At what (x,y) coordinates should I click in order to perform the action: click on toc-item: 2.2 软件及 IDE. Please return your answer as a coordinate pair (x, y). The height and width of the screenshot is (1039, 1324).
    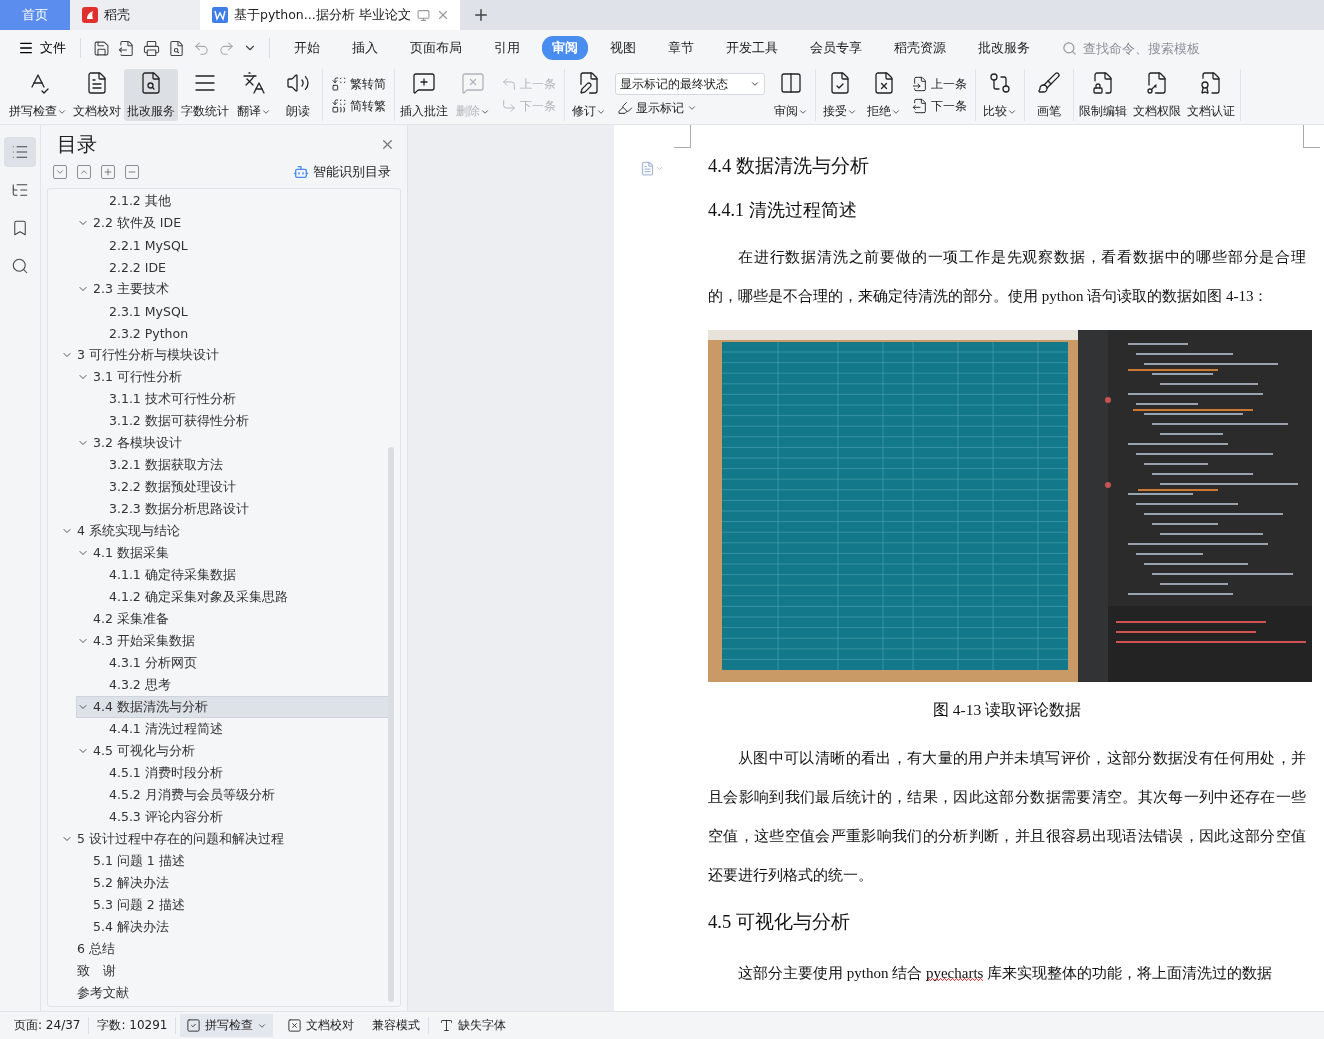
    Looking at the image, I should click on (234, 223).